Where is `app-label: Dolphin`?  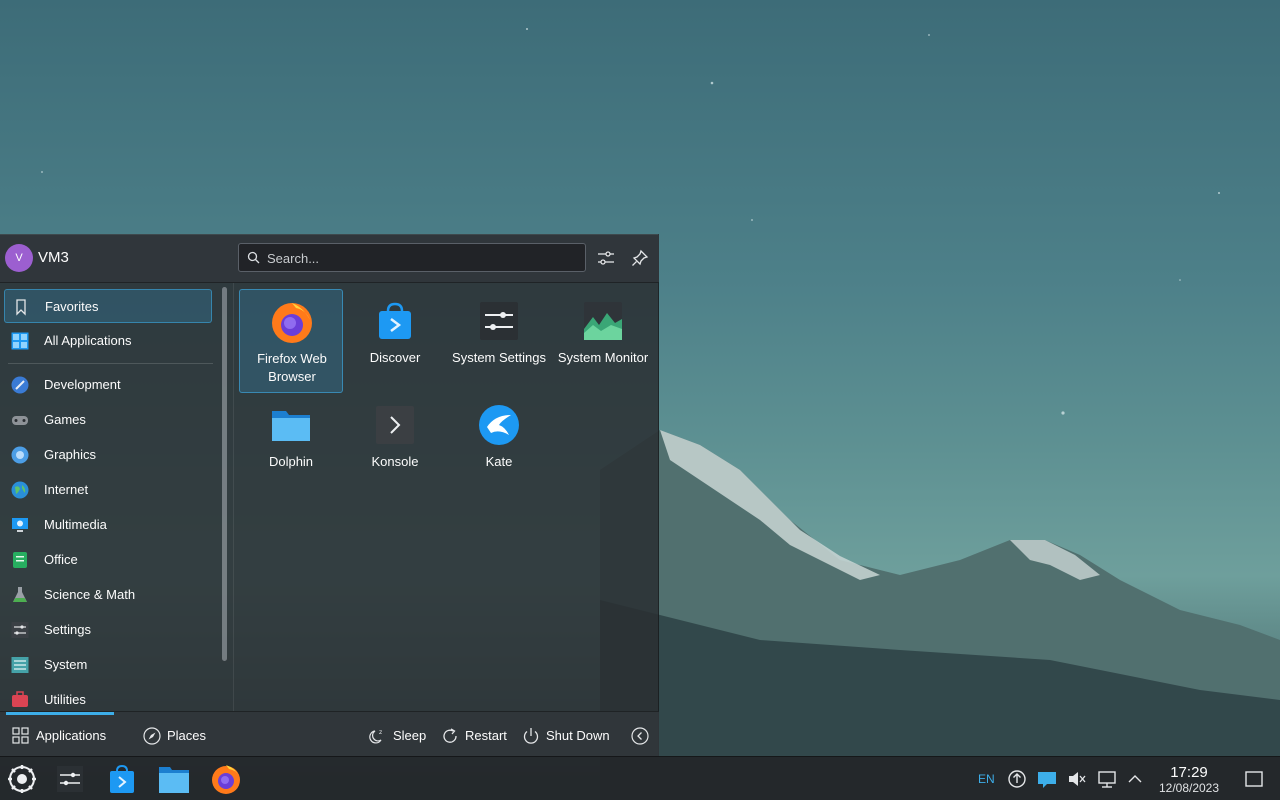
app-label: Dolphin is located at coordinates (291, 461).